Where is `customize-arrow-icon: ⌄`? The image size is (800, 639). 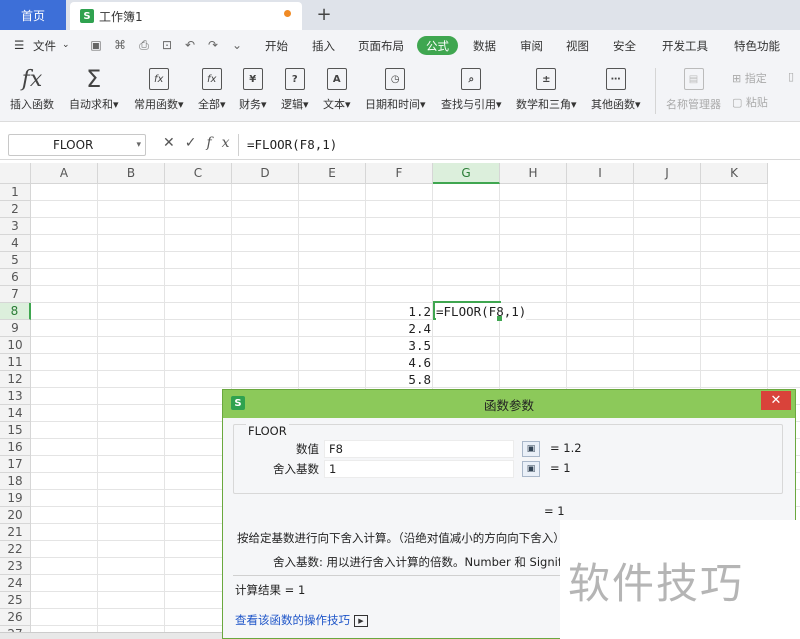
customize-arrow-icon: ⌄ is located at coordinates (237, 45).